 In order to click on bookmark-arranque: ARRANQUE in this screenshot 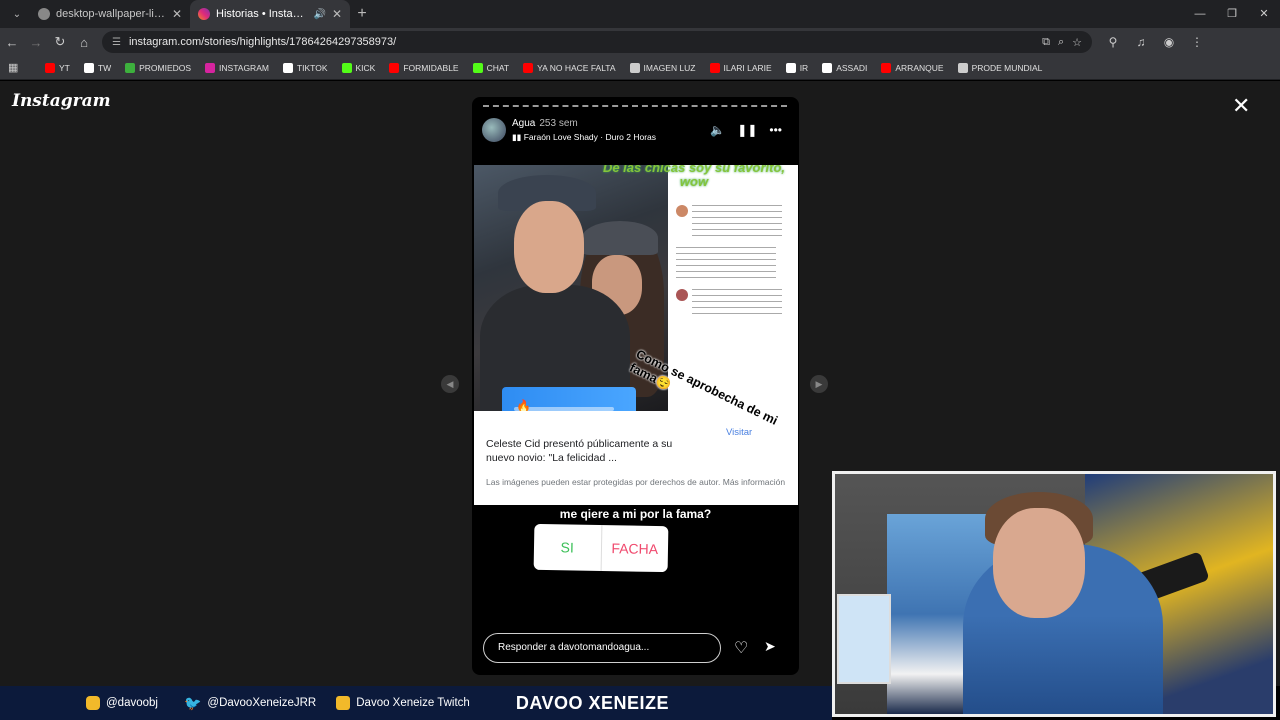, I will do `click(912, 67)`.